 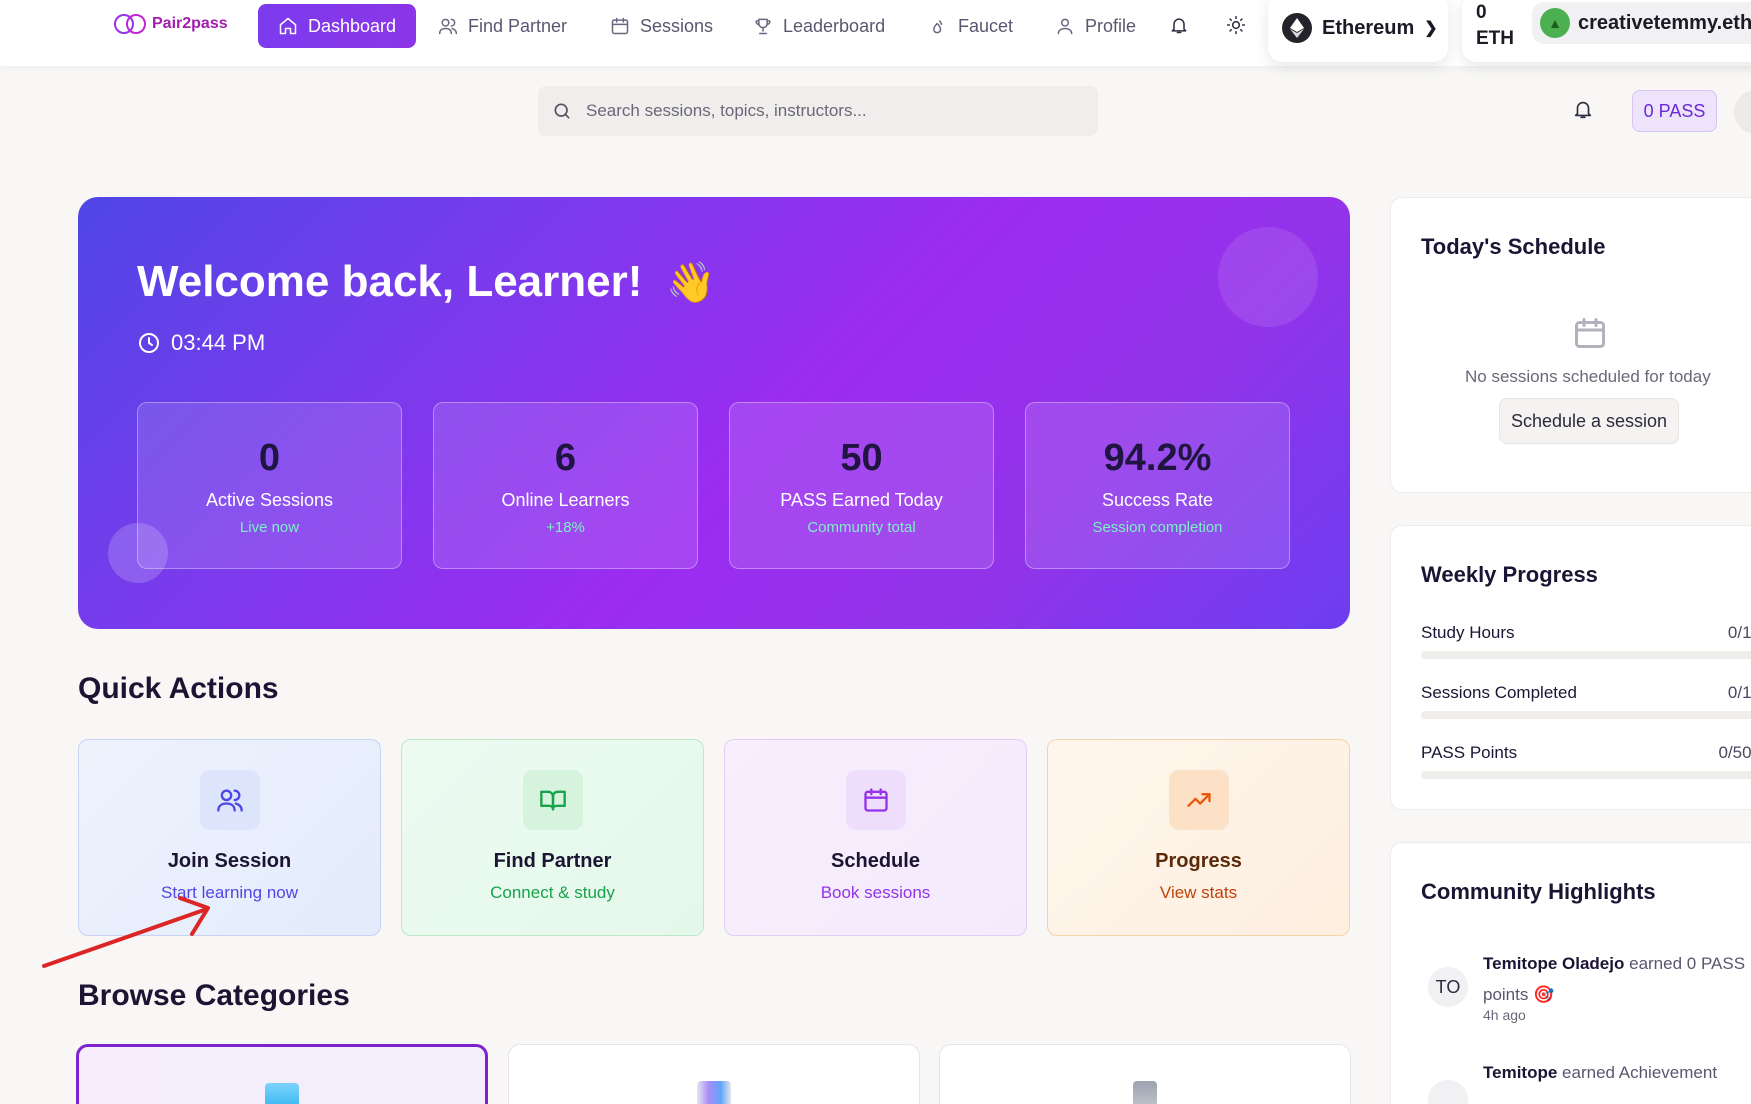 I want to click on droplets-icon, so click(x=938, y=27).